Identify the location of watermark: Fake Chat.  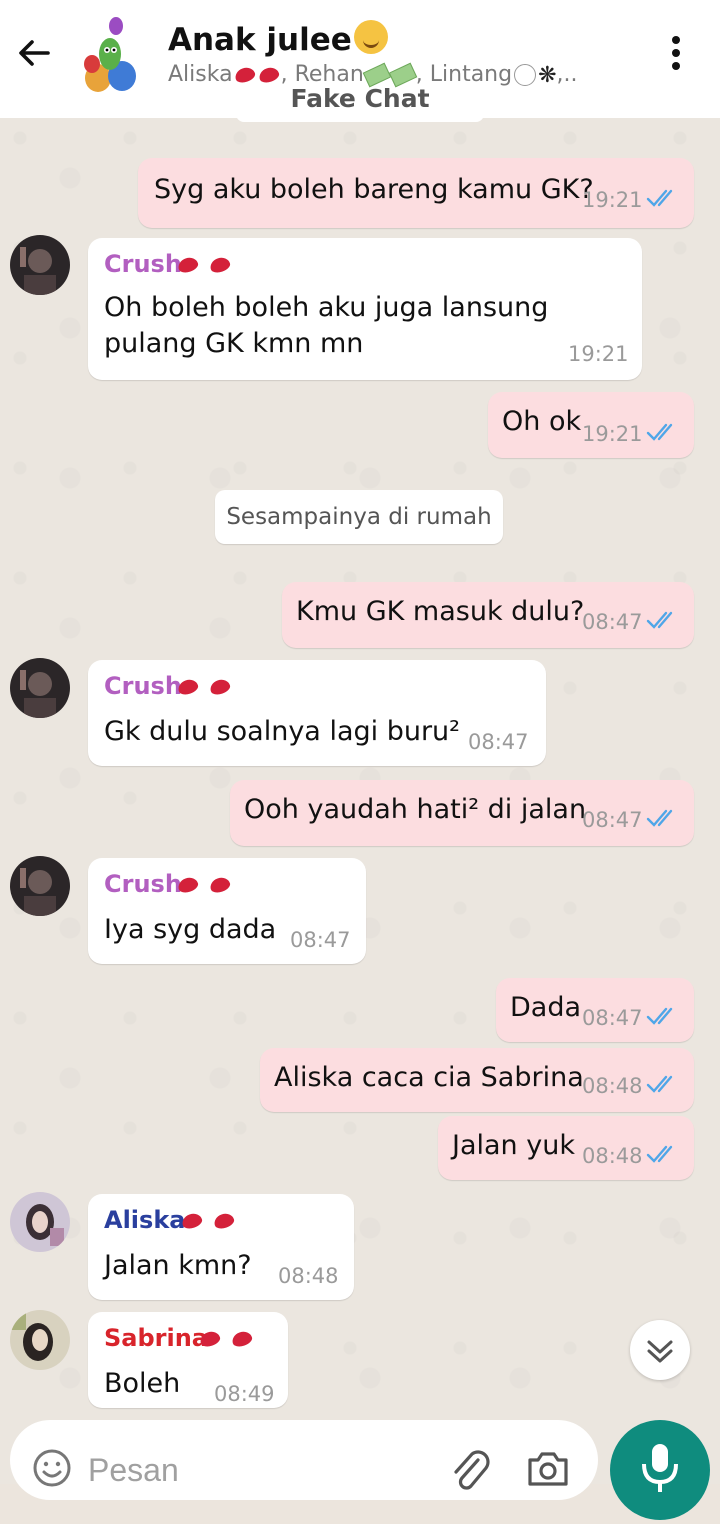
(360, 98).